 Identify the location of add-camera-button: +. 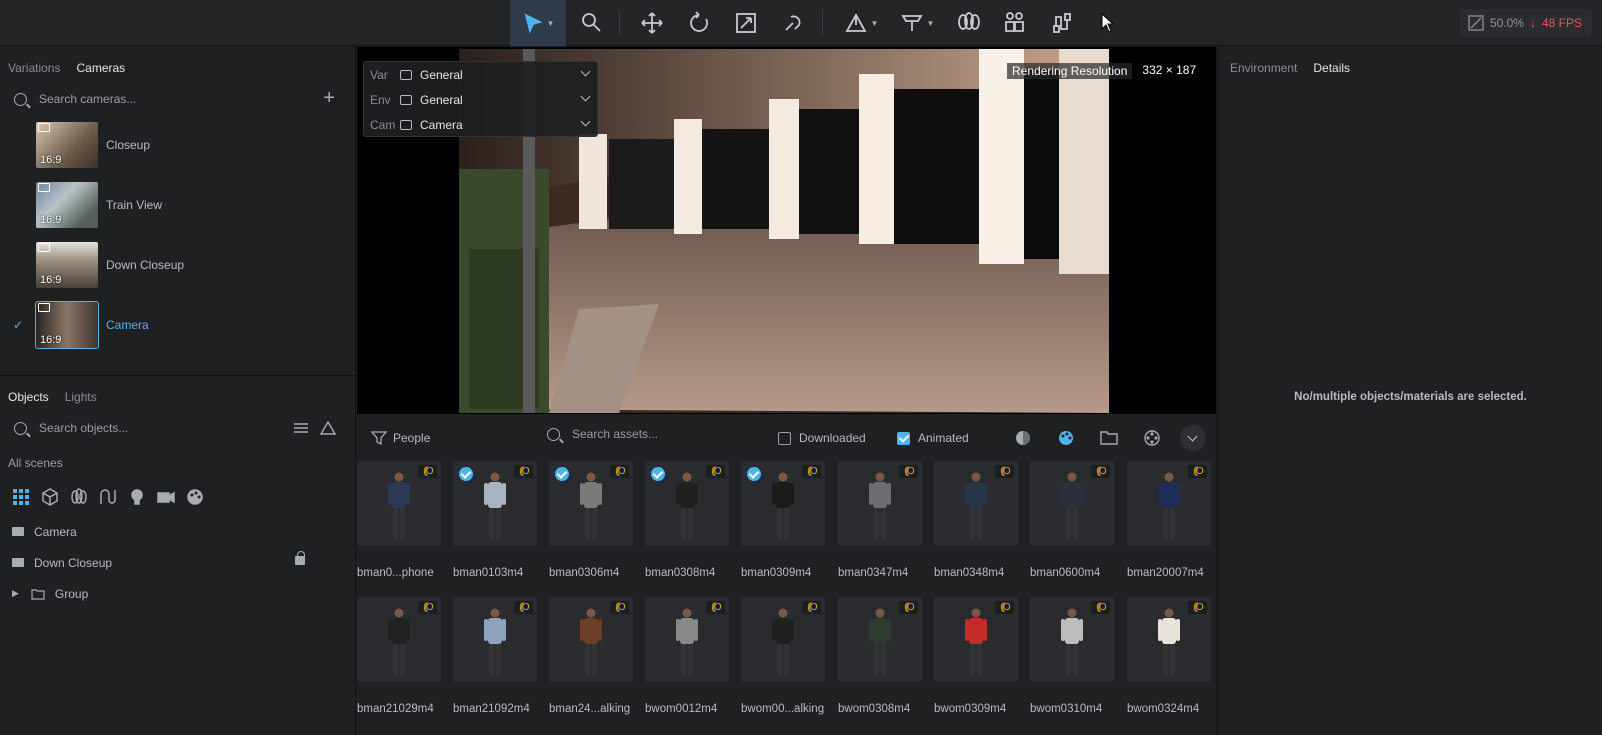
(329, 98).